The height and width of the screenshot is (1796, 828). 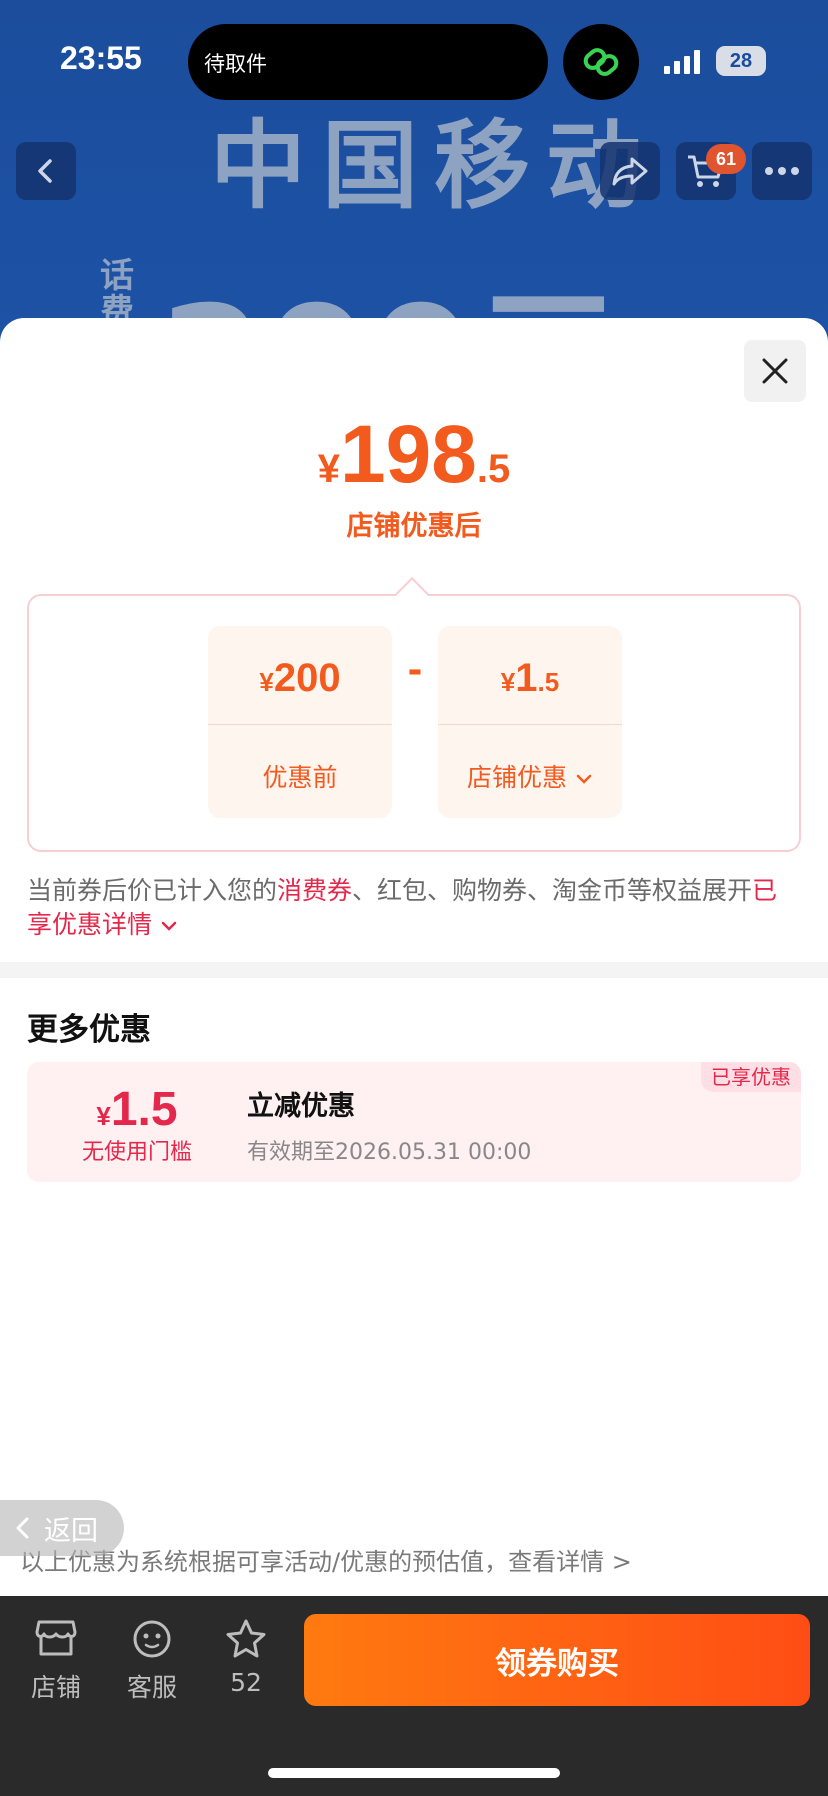 What do you see at coordinates (751, 1077) in the screenshot?
I see `coupon-status-badge: 已享优惠` at bounding box center [751, 1077].